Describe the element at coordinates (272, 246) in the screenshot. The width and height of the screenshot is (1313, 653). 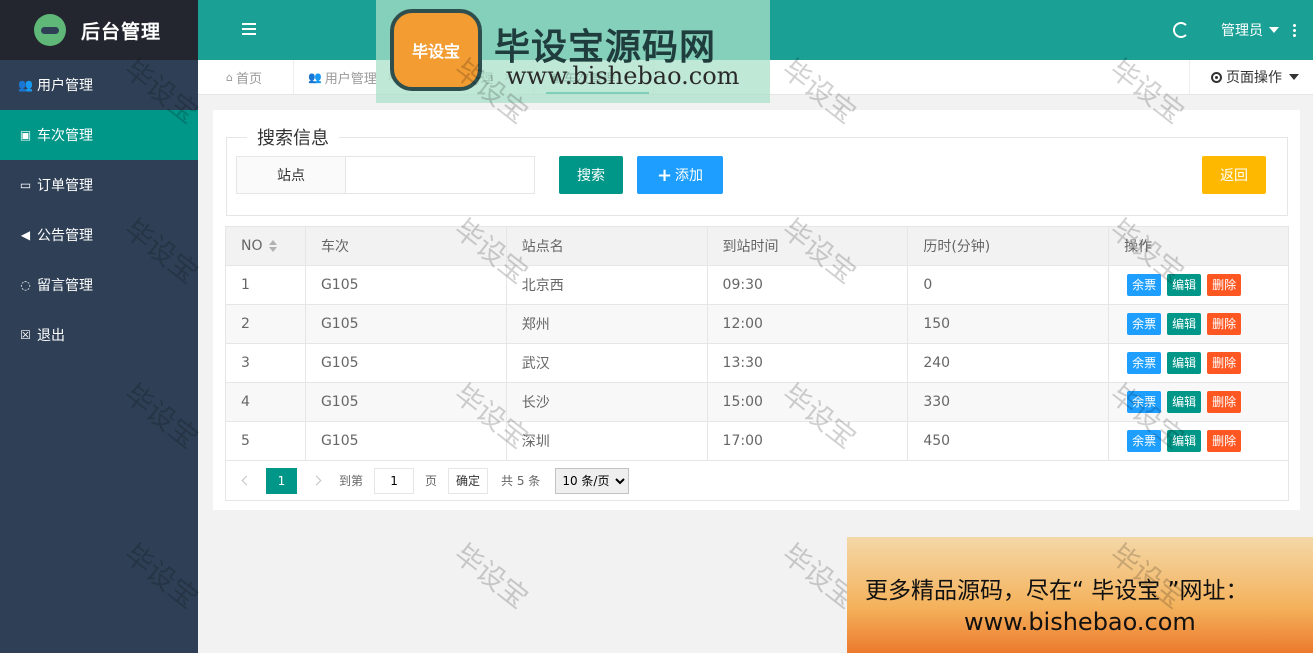
I see `sort-icon` at that location.